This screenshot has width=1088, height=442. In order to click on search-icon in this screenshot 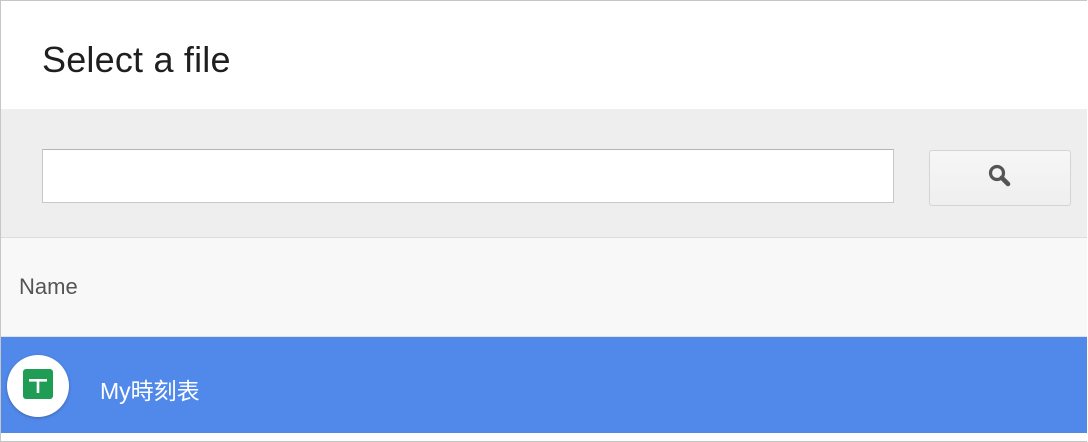, I will do `click(1000, 178)`.